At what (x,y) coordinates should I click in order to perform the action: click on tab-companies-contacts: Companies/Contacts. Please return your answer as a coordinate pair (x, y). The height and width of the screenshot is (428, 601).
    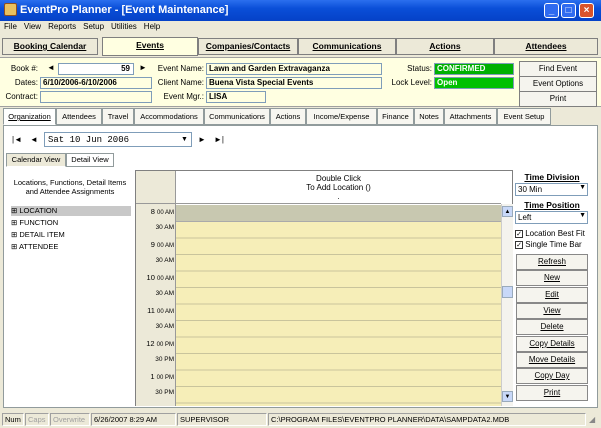
    Looking at the image, I should click on (248, 46).